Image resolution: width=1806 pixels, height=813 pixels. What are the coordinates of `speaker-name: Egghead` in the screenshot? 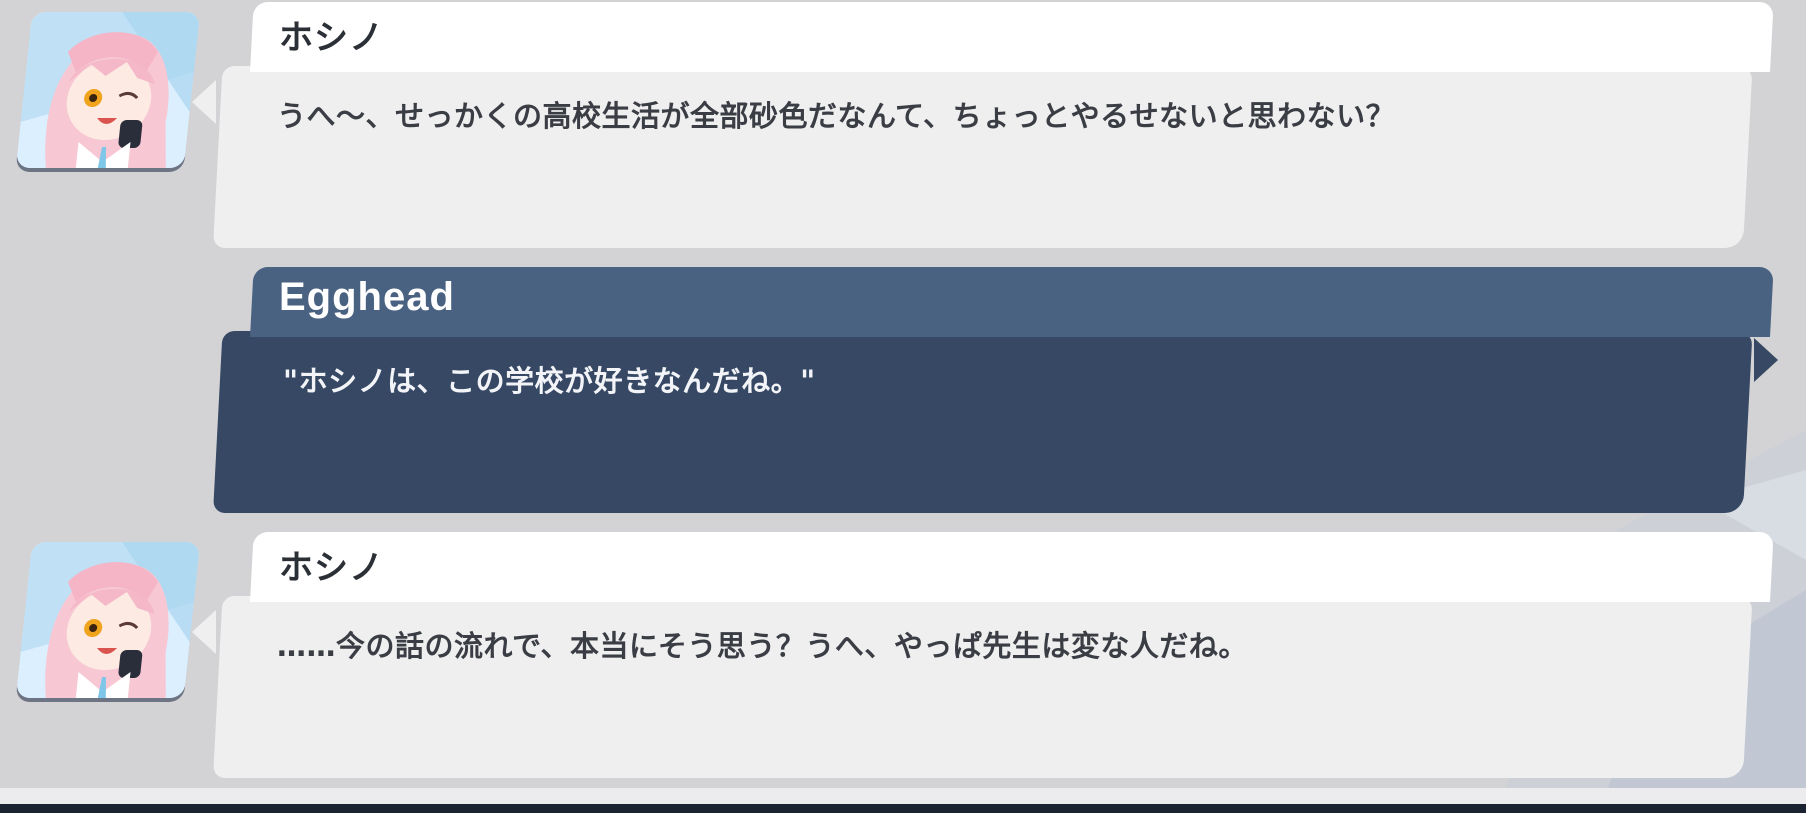 It's located at (367, 297).